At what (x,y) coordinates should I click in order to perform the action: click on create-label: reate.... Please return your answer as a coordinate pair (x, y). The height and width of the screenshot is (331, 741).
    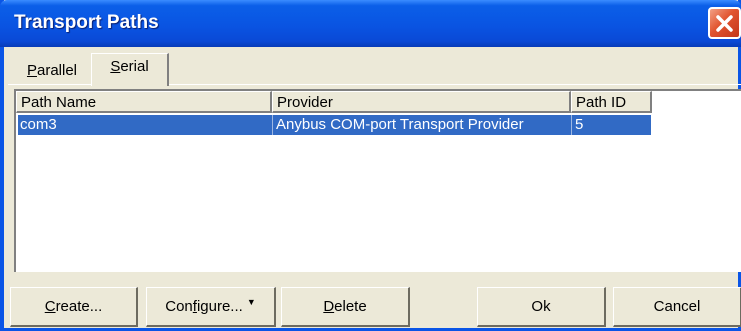
    Looking at the image, I should click on (79, 306).